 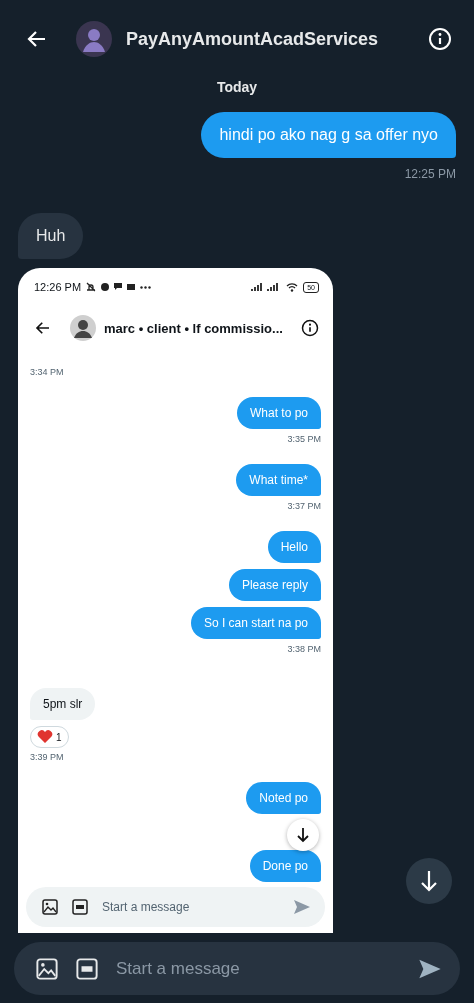 I want to click on timestamp: 3:39 PM, so click(x=47, y=757).